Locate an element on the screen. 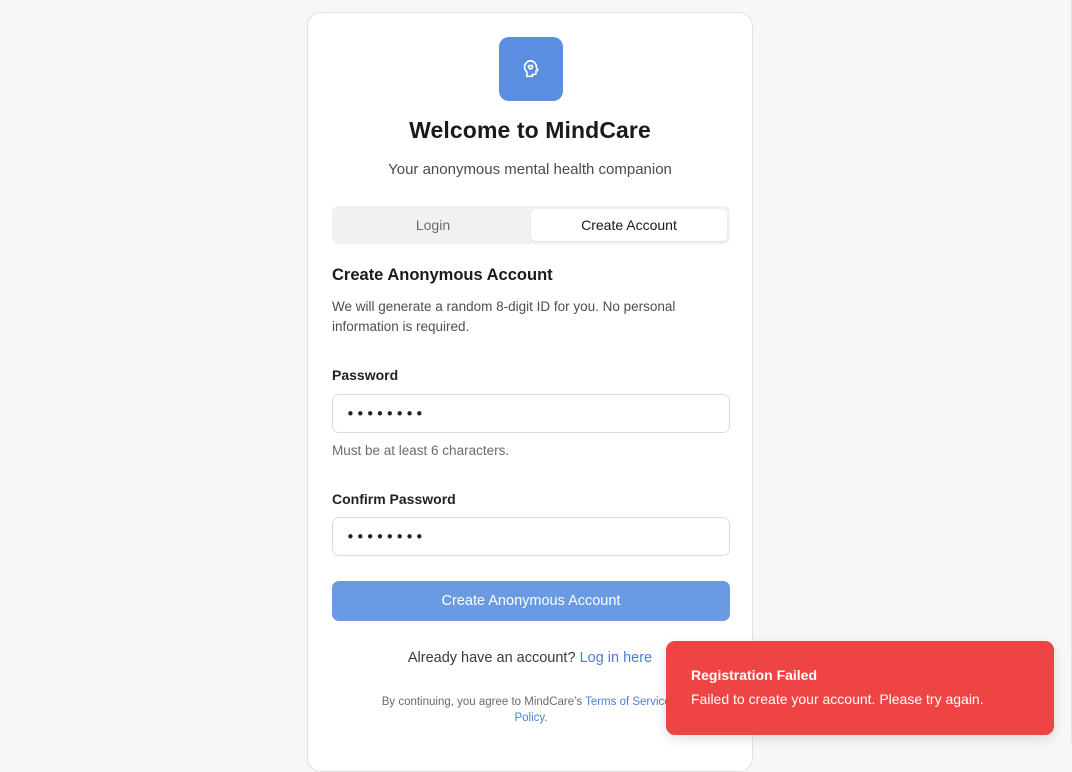 This screenshot has height=772, width=1072. confirm-password-label: Confirm Password is located at coordinates (394, 499).